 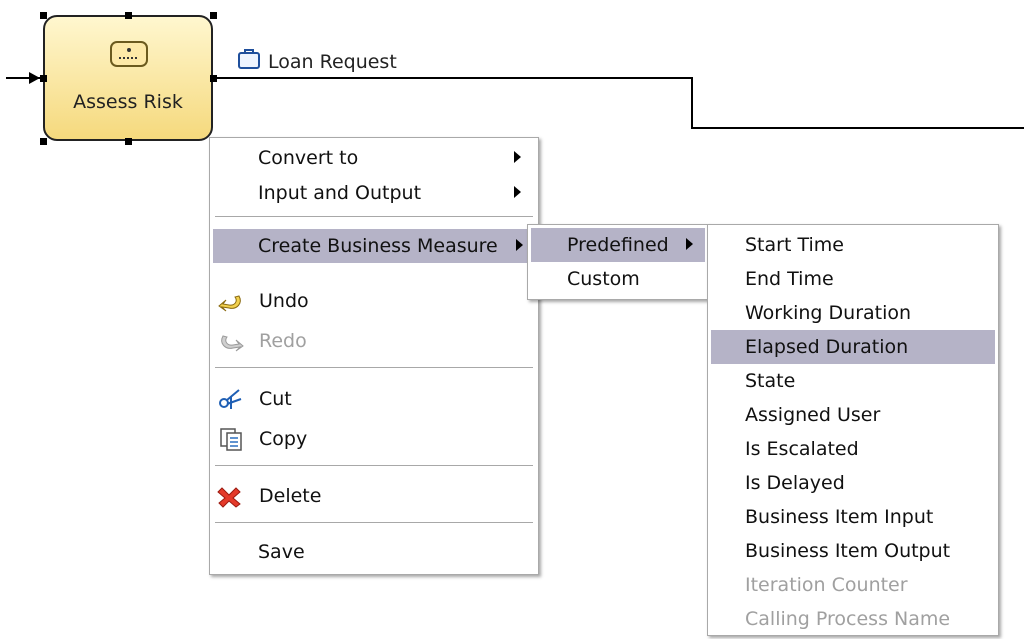 I want to click on outgoing-flow, so click(x=619, y=103).